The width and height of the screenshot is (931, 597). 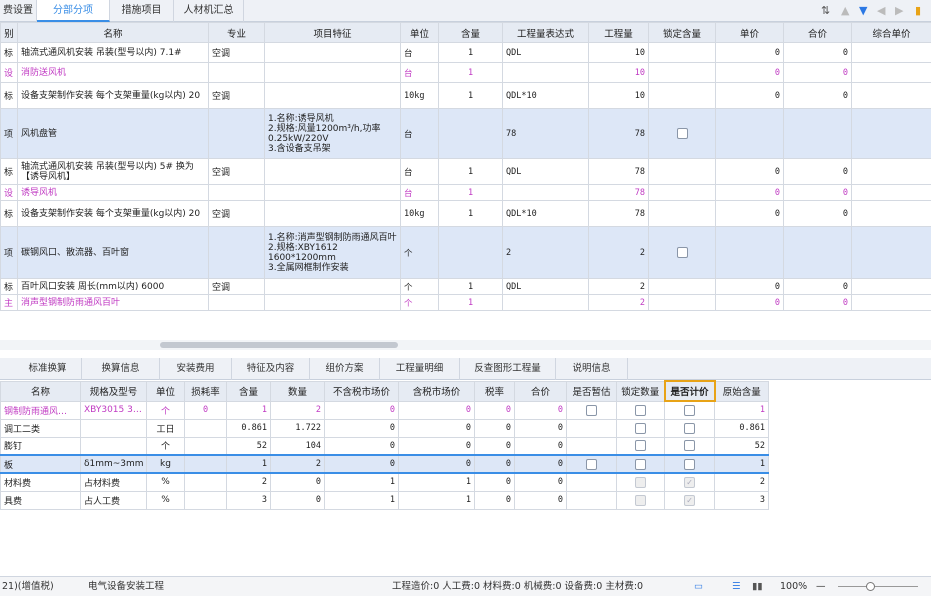 I want to click on res-name: 调工二类, so click(x=41, y=428).